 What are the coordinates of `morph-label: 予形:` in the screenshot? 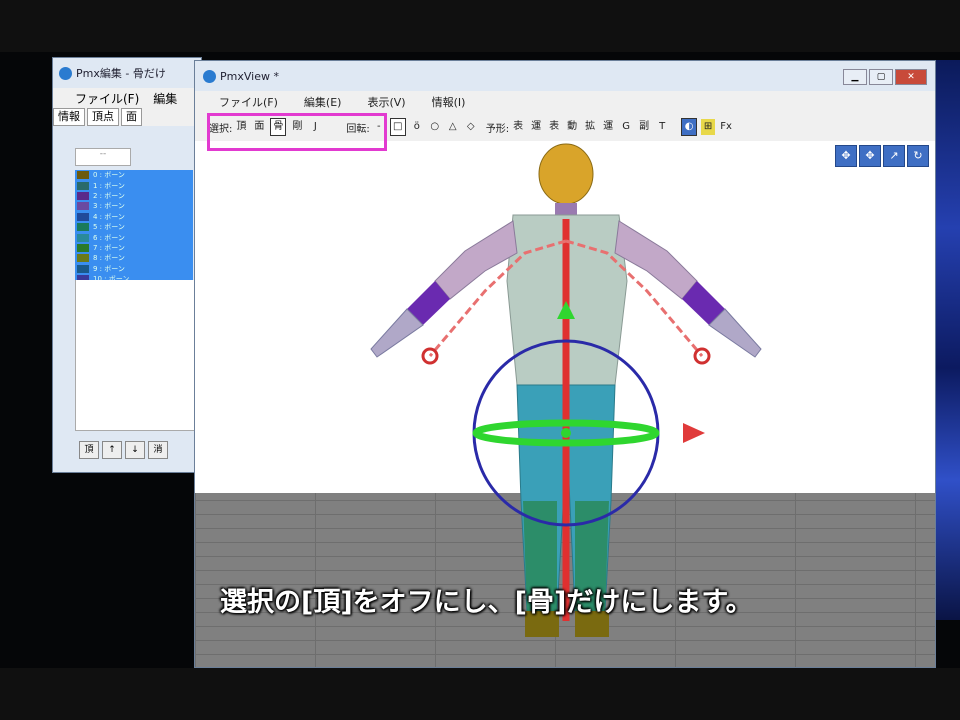 It's located at (497, 129).